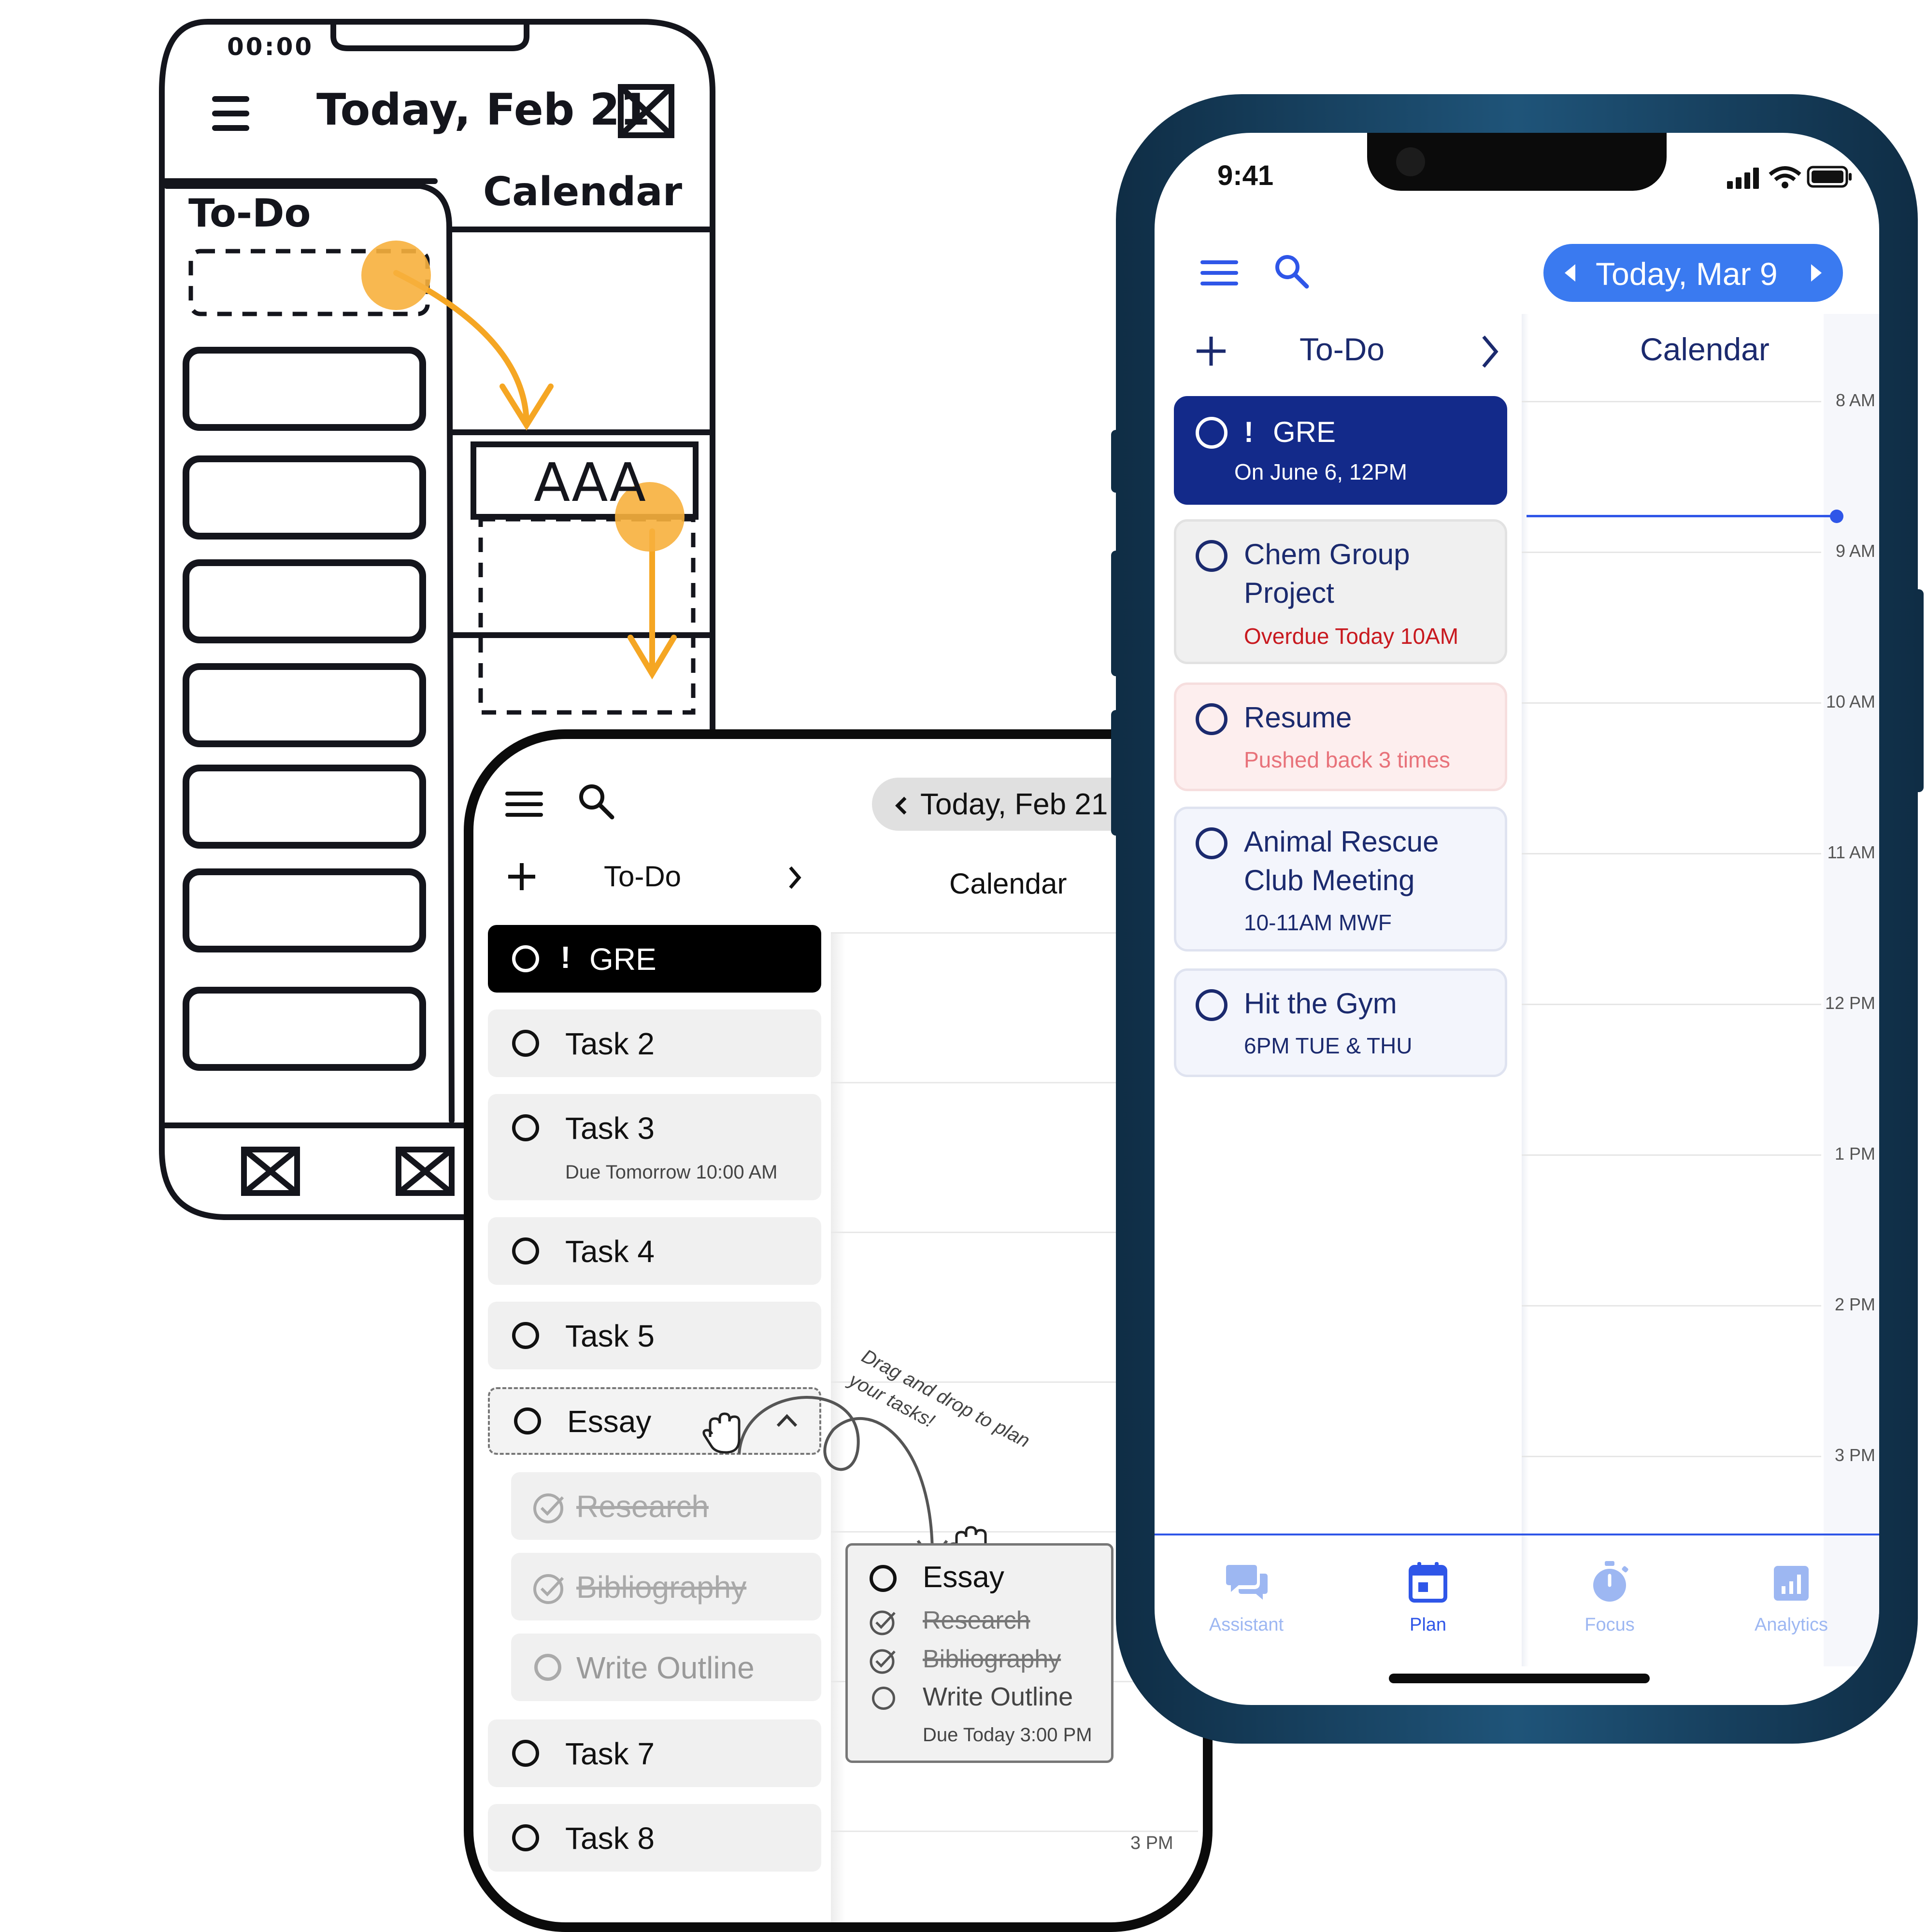 The height and width of the screenshot is (1932, 1927). I want to click on hour-label: 9 AM, so click(1855, 551).